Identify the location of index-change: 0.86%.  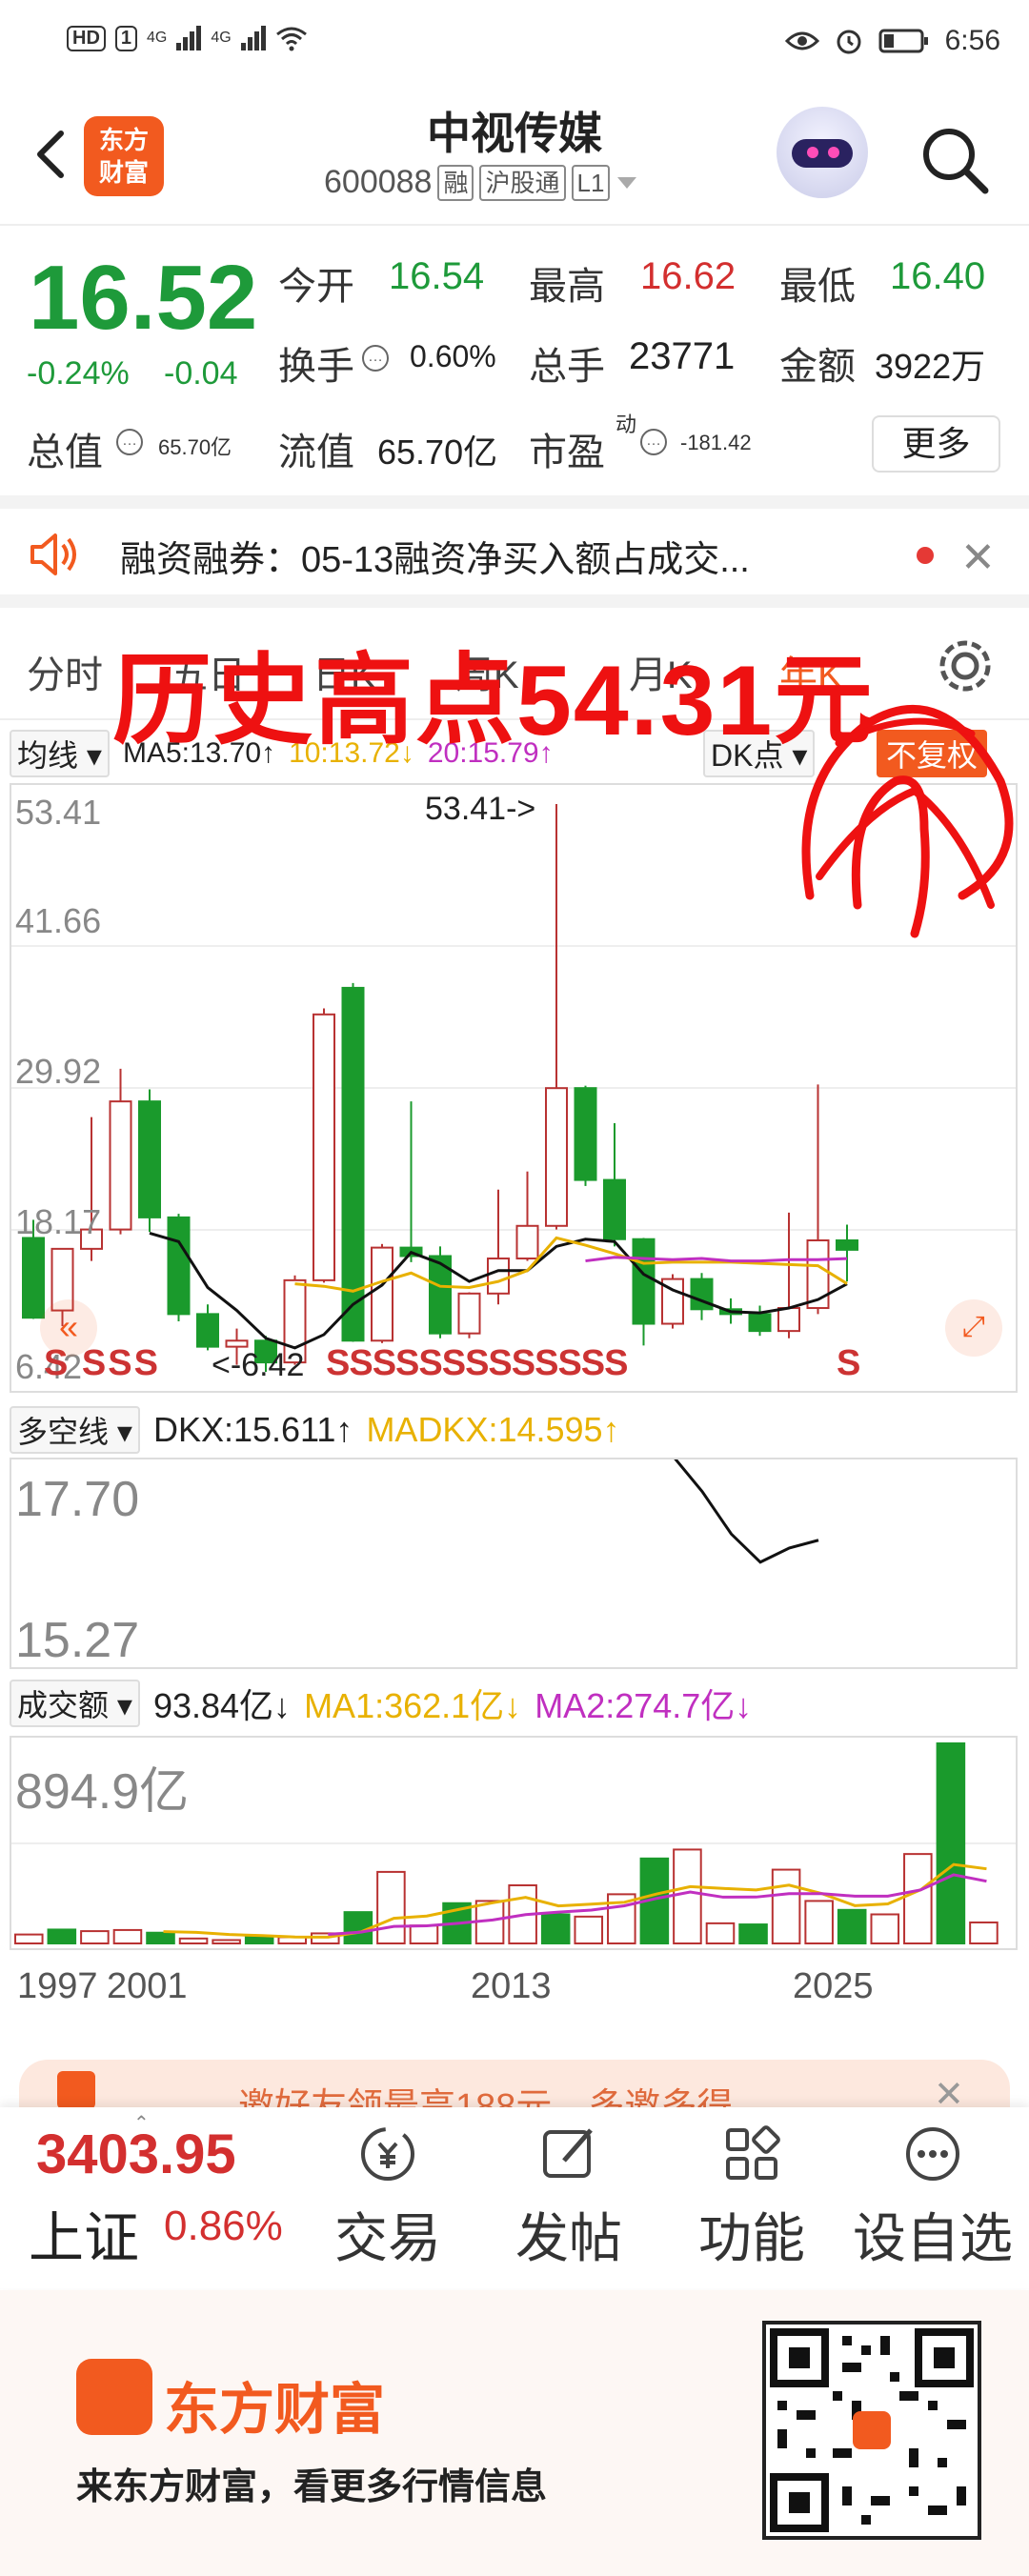
(223, 2227).